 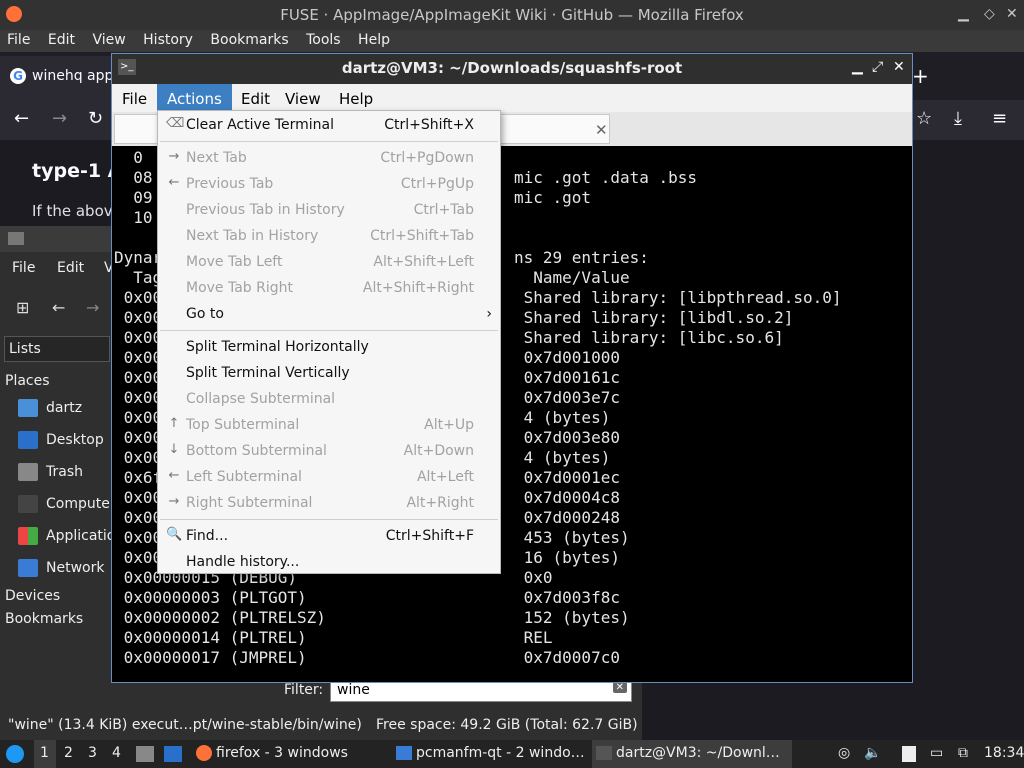 I want to click on ff-menu-tools: Tools, so click(x=323, y=39).